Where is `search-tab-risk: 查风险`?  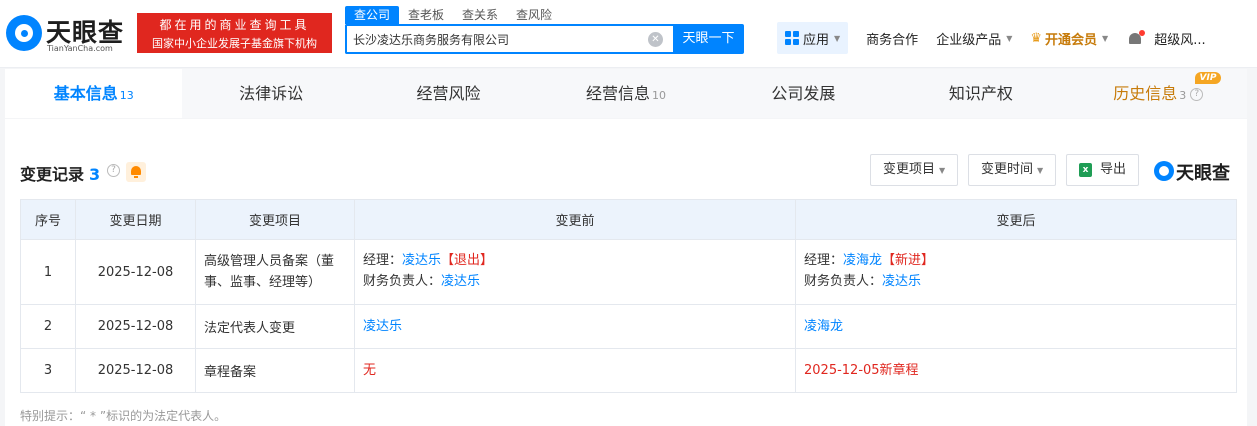 search-tab-risk: 查风险 is located at coordinates (534, 15).